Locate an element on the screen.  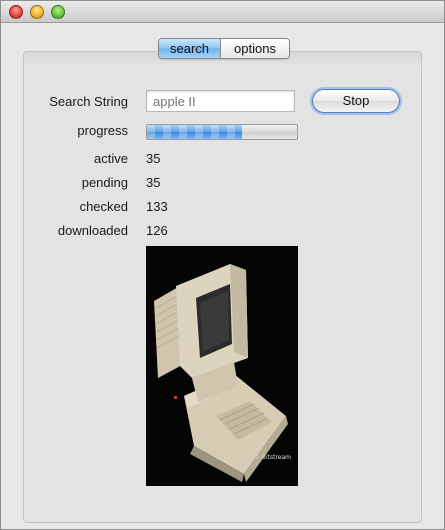
close-window-icon is located at coordinates (16, 12).